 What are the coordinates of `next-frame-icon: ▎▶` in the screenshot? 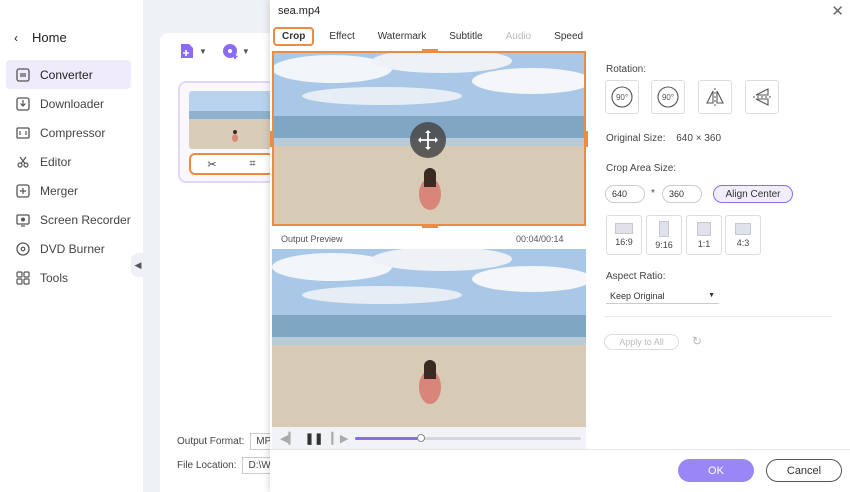 It's located at (339, 438).